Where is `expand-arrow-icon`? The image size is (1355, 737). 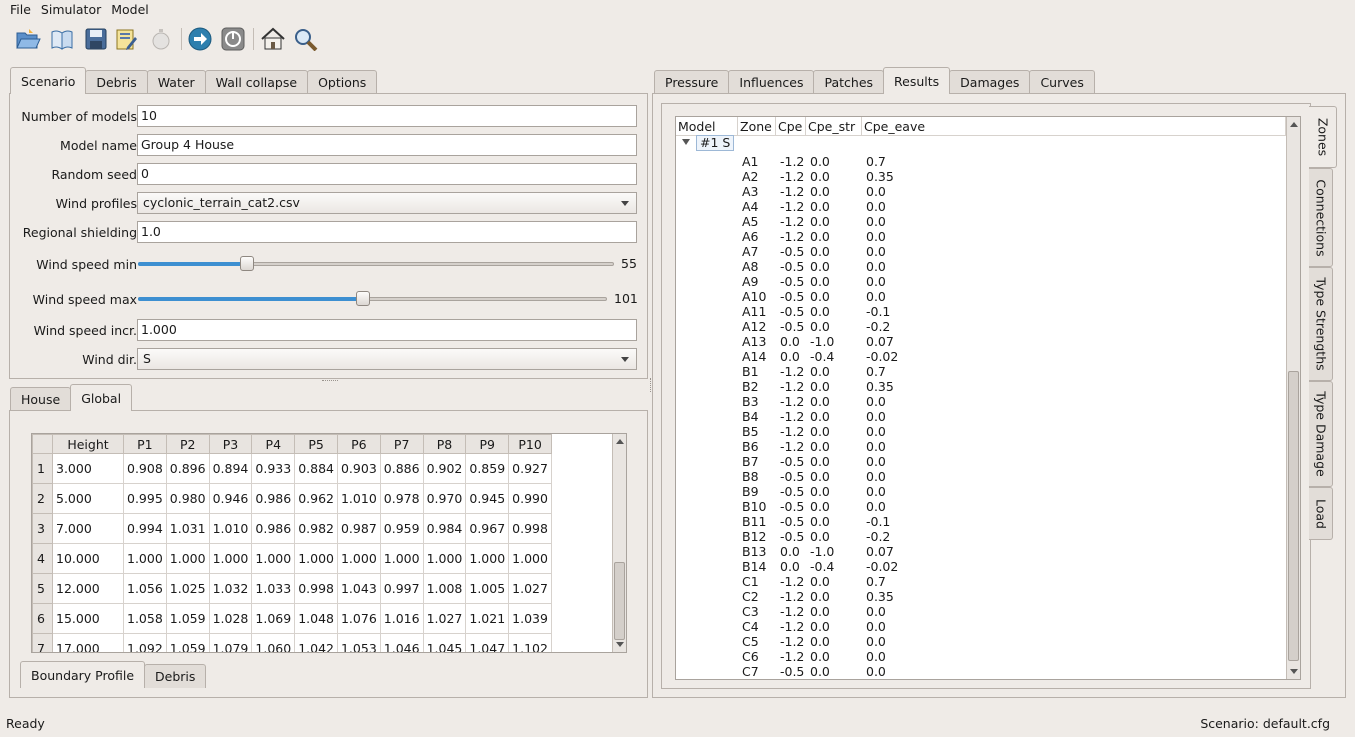
expand-arrow-icon is located at coordinates (686, 142).